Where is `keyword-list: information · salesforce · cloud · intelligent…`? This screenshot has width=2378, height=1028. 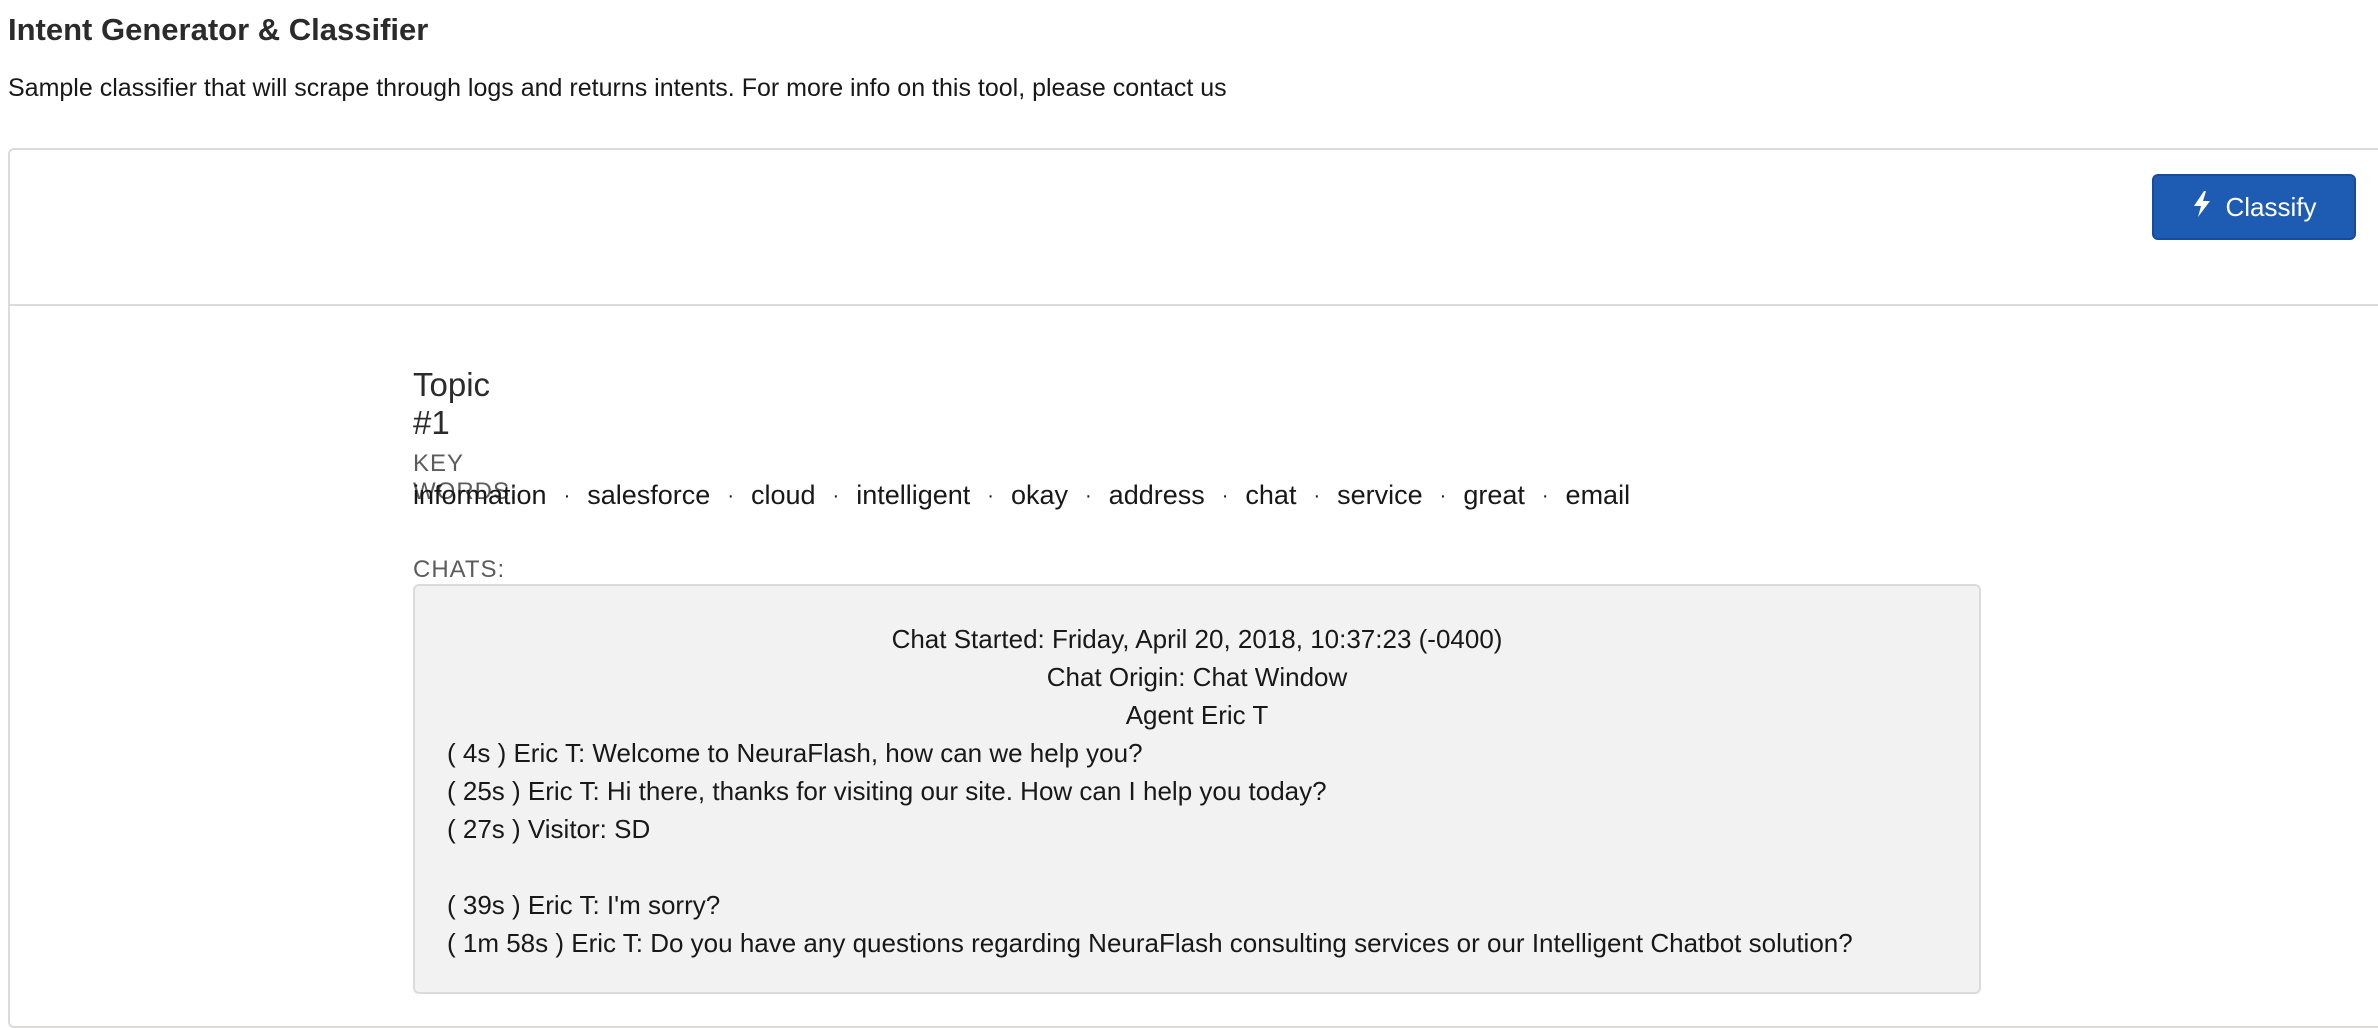
keyword-list: information · salesforce · cloud · intelligent… is located at coordinates (1021, 495).